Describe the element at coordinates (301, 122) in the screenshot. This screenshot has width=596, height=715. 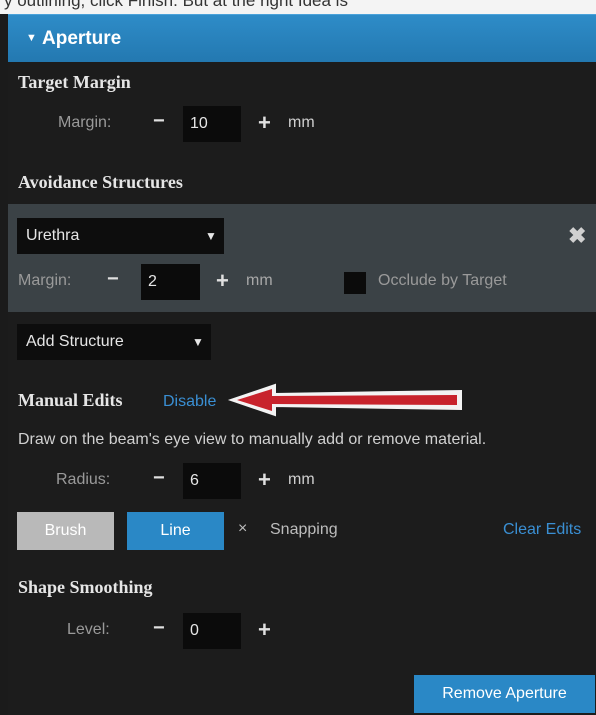
I see `target-margin-unit: mm` at that location.